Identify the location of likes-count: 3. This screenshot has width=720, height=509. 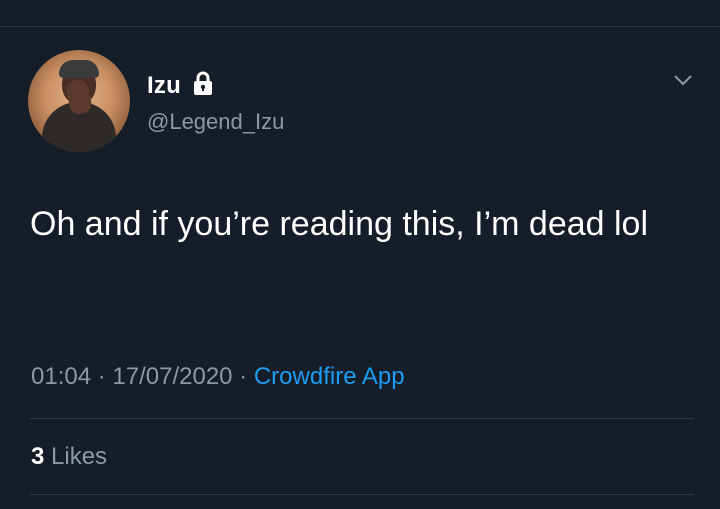
(38, 456).